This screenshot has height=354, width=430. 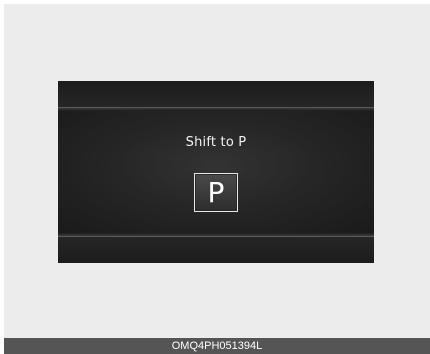 I want to click on park-gear-icon: P, so click(x=216, y=192).